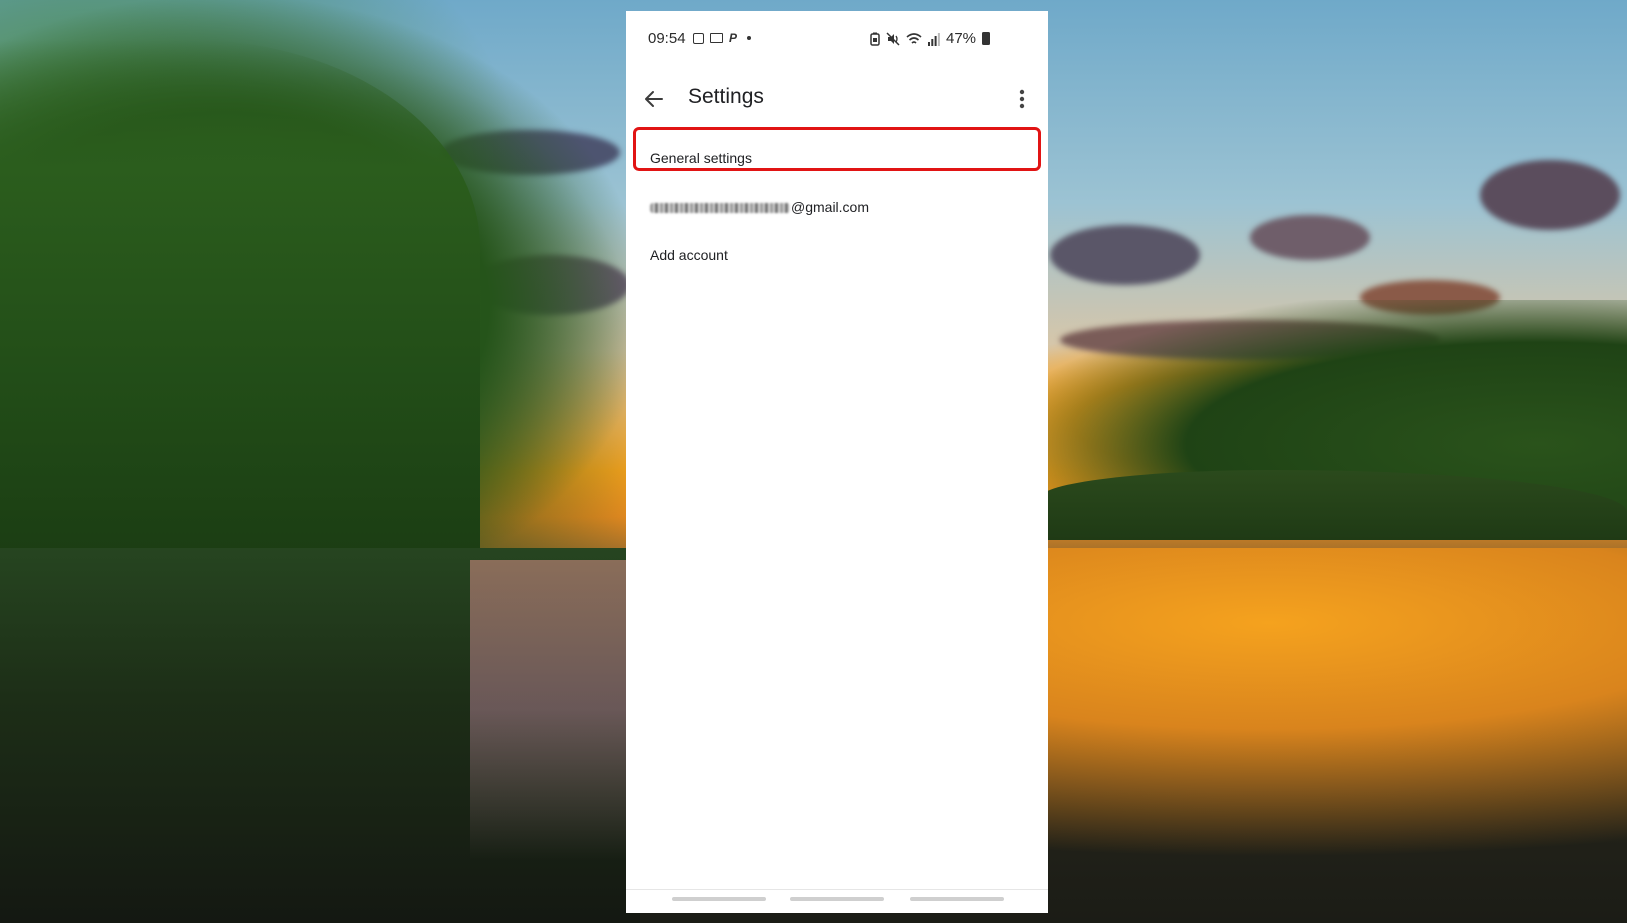 The width and height of the screenshot is (1627, 923). Describe the element at coordinates (914, 38) in the screenshot. I see `wifi-icon` at that location.